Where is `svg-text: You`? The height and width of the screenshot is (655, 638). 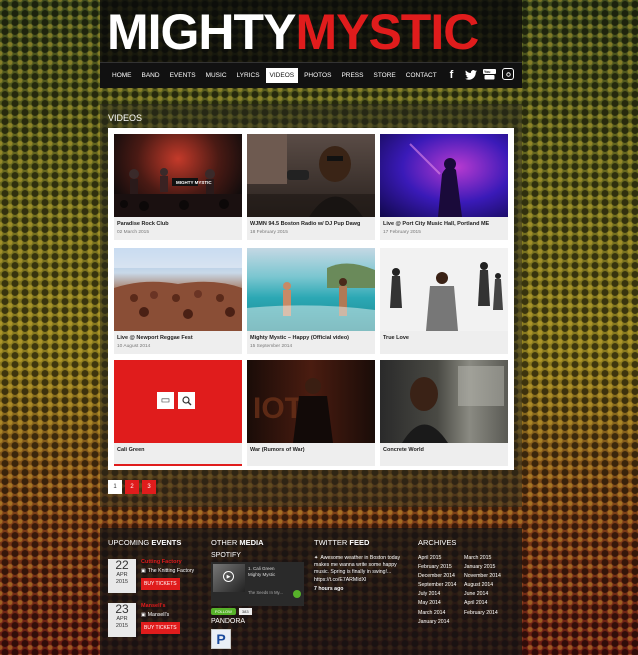 svg-text: You is located at coordinates (487, 72).